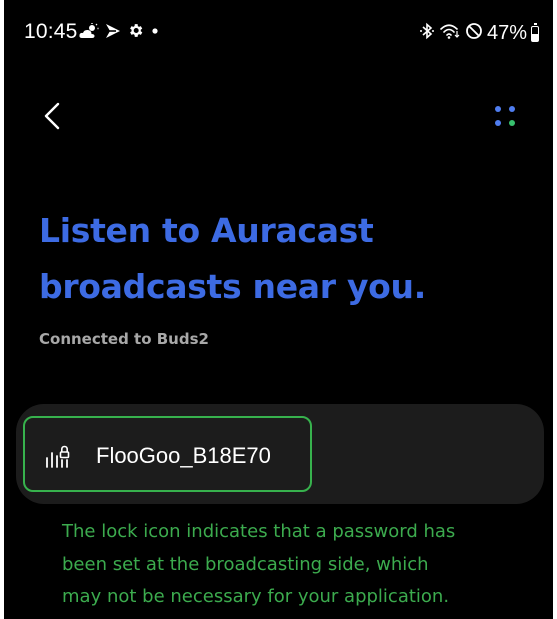  What do you see at coordinates (535, 37) in the screenshot?
I see `battery-level-fill` at bounding box center [535, 37].